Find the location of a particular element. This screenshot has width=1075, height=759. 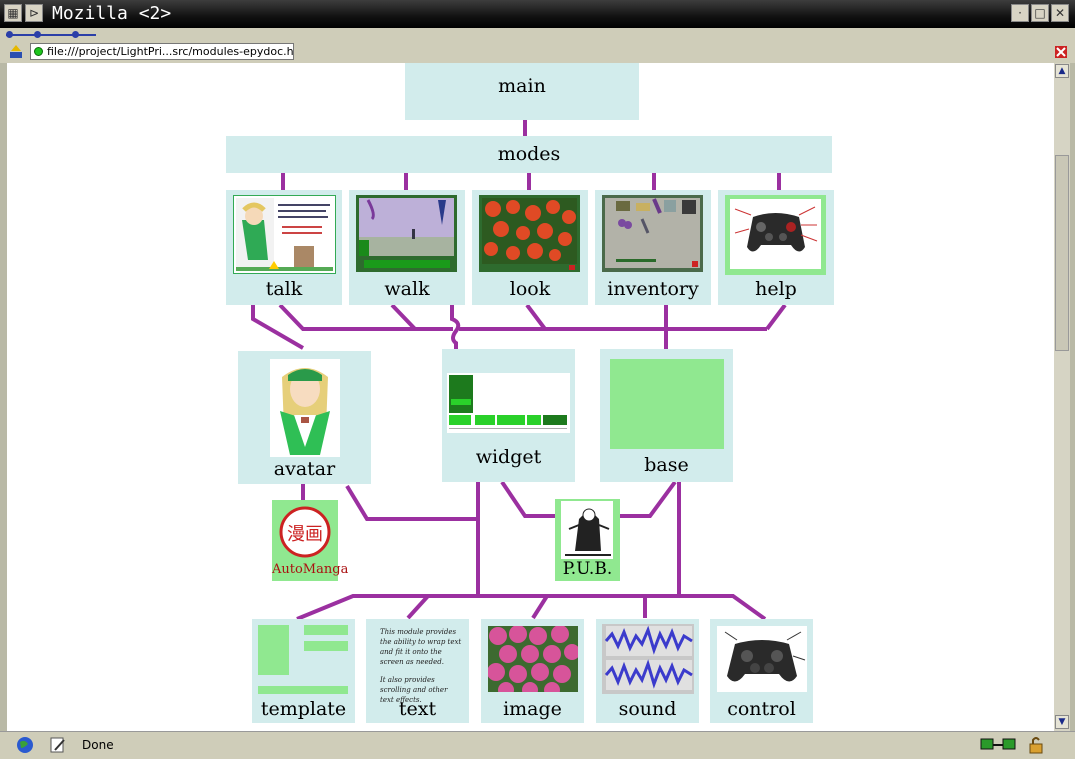

talk-screenshot is located at coordinates (284, 234).